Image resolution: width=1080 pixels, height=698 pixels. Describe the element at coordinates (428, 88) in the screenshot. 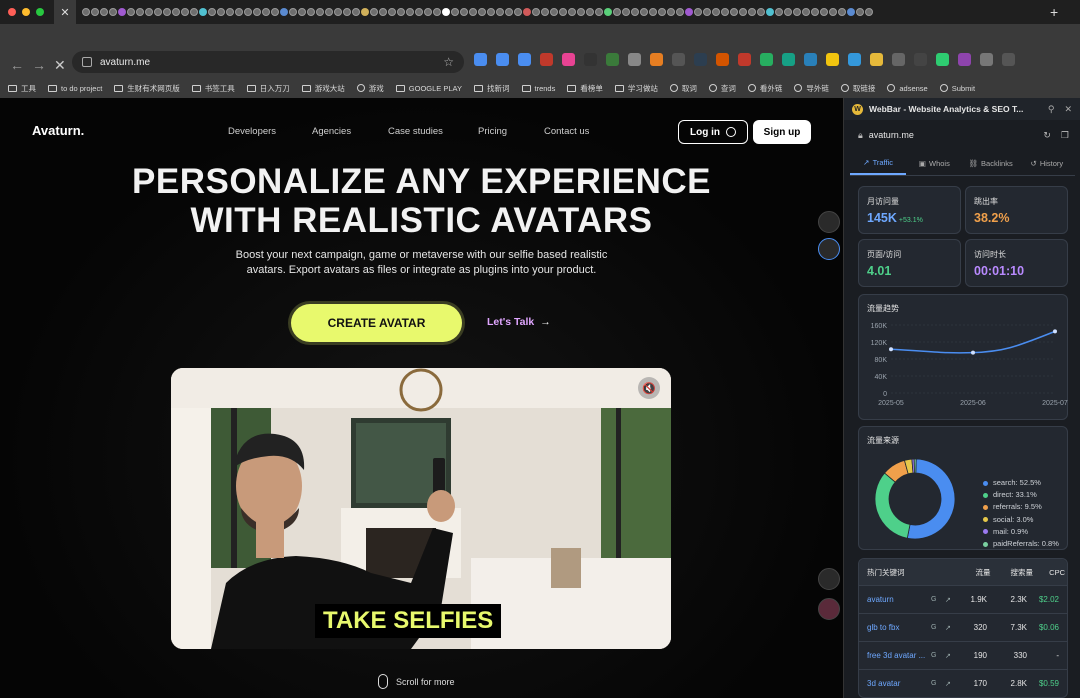

I see `bookmark-item: GOOGLE PLAY` at that location.